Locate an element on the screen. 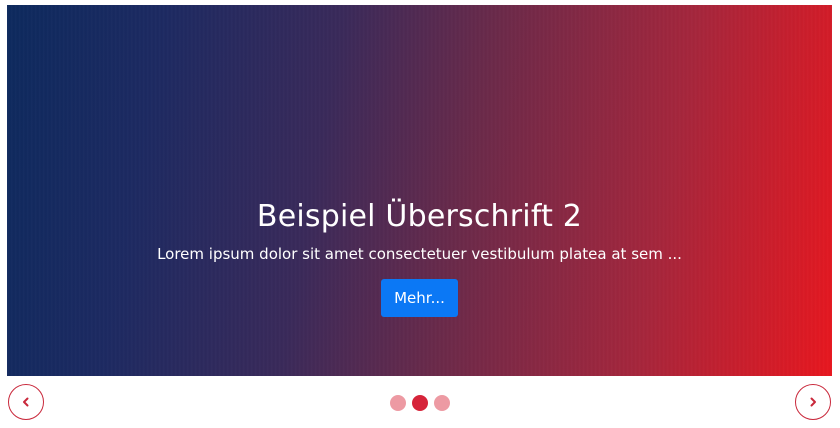 The image size is (840, 428). chevron-left-icon is located at coordinates (26, 402).